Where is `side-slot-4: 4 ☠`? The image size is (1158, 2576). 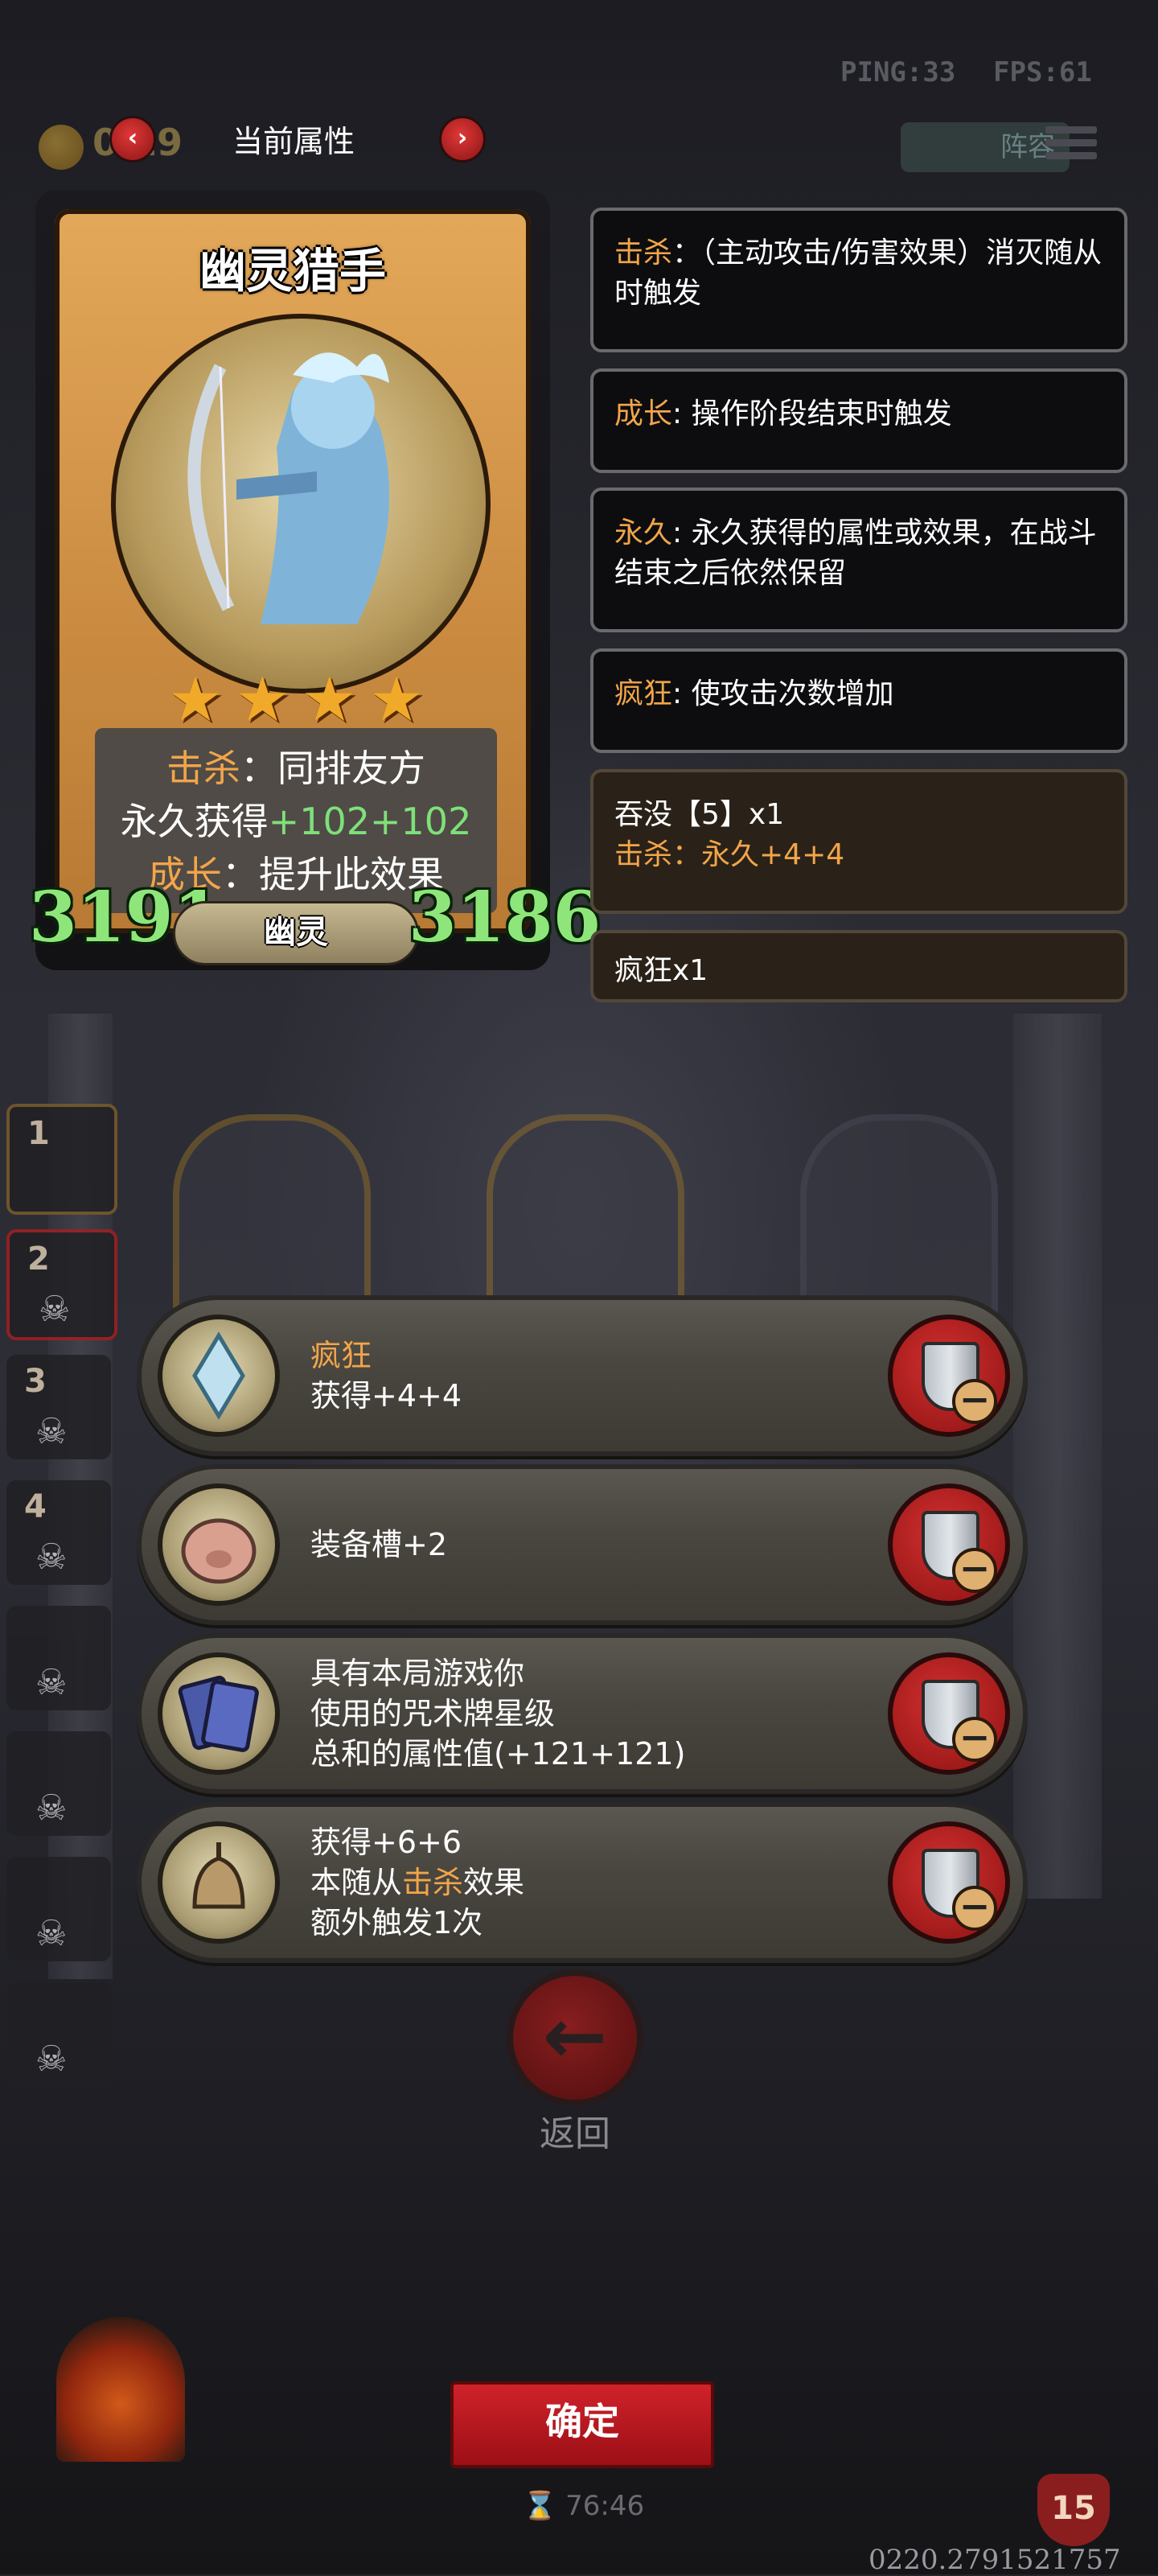 side-slot-4: 4 ☠ is located at coordinates (59, 1532).